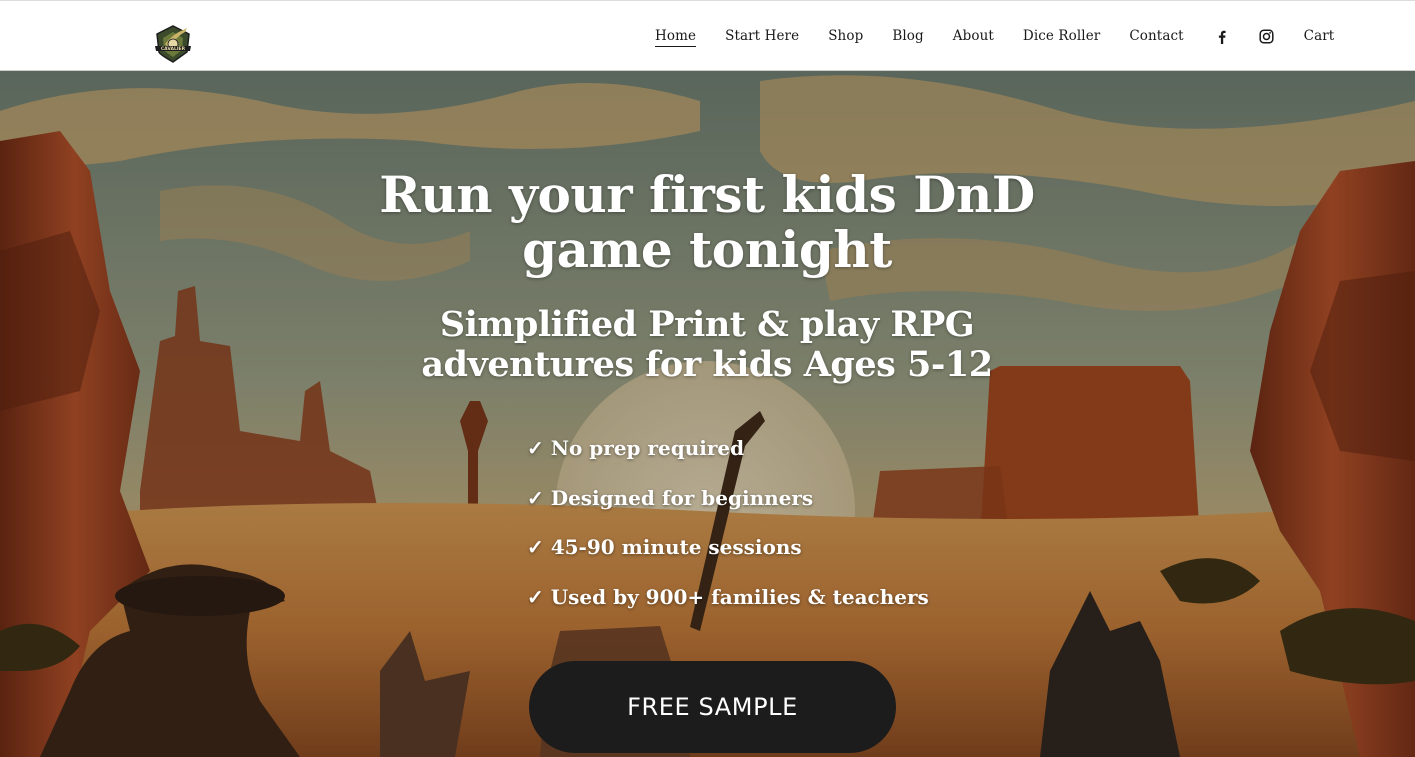 Image resolution: width=1415 pixels, height=757 pixels. I want to click on nav-about: About, so click(973, 36).